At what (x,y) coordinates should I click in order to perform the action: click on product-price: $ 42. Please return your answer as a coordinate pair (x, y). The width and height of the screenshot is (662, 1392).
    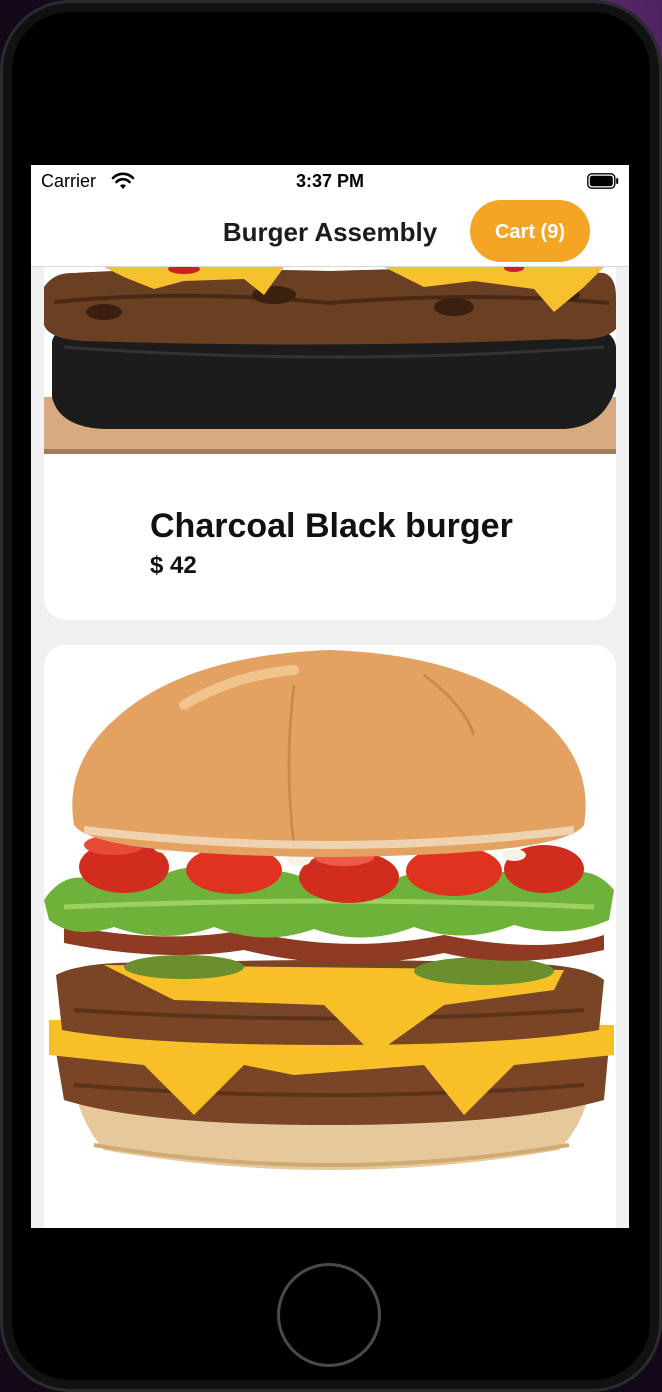
    Looking at the image, I should click on (173, 565).